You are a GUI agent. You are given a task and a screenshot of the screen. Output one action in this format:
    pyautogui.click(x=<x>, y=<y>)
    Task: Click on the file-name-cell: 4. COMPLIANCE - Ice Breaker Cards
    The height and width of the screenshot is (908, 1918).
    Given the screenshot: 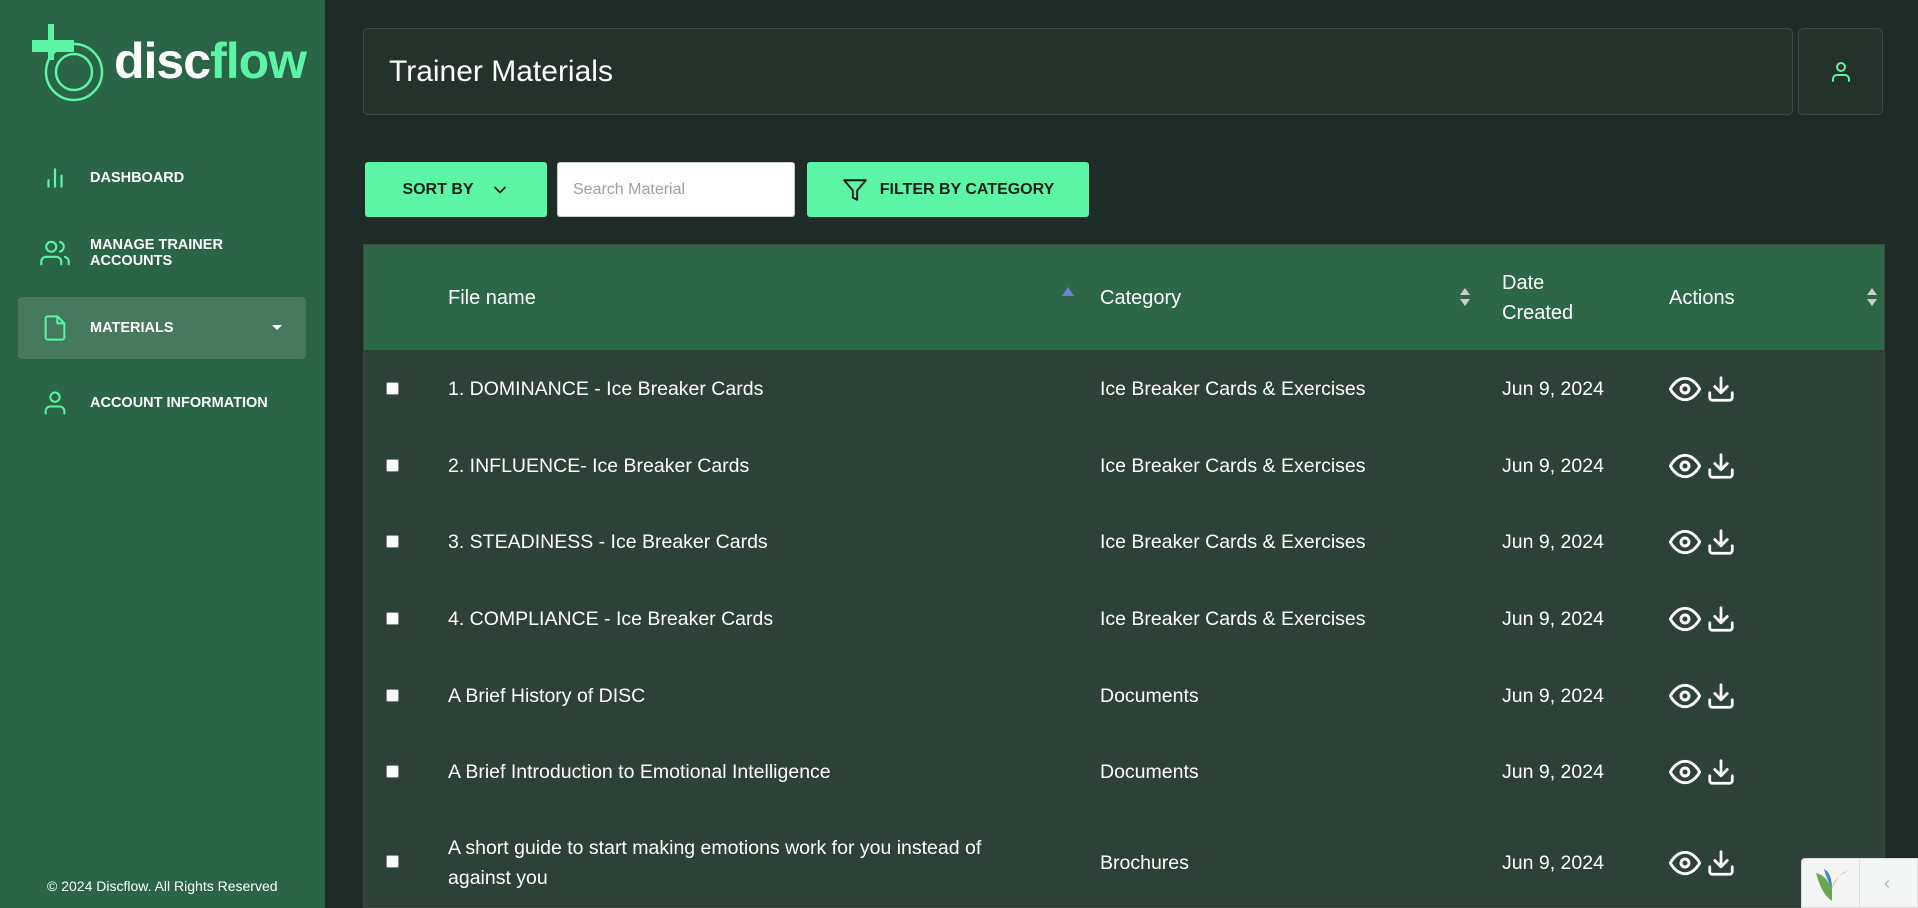 What is the action you would take?
    pyautogui.click(x=748, y=618)
    